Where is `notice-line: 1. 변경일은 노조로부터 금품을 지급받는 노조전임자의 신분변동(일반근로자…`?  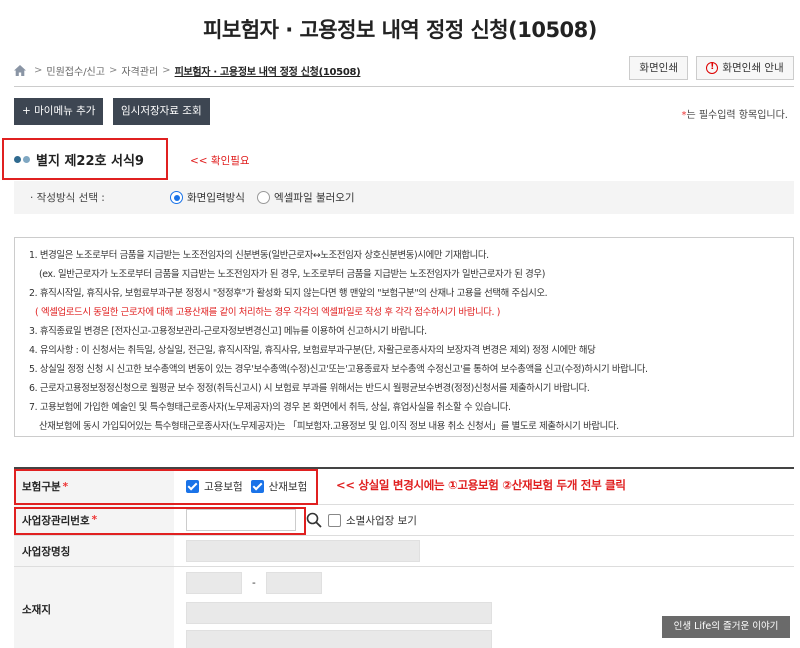 notice-line: 1. 변경일은 노조로부터 금품을 지급받는 노조전임자의 신분변동(일반근로자… is located at coordinates (259, 255).